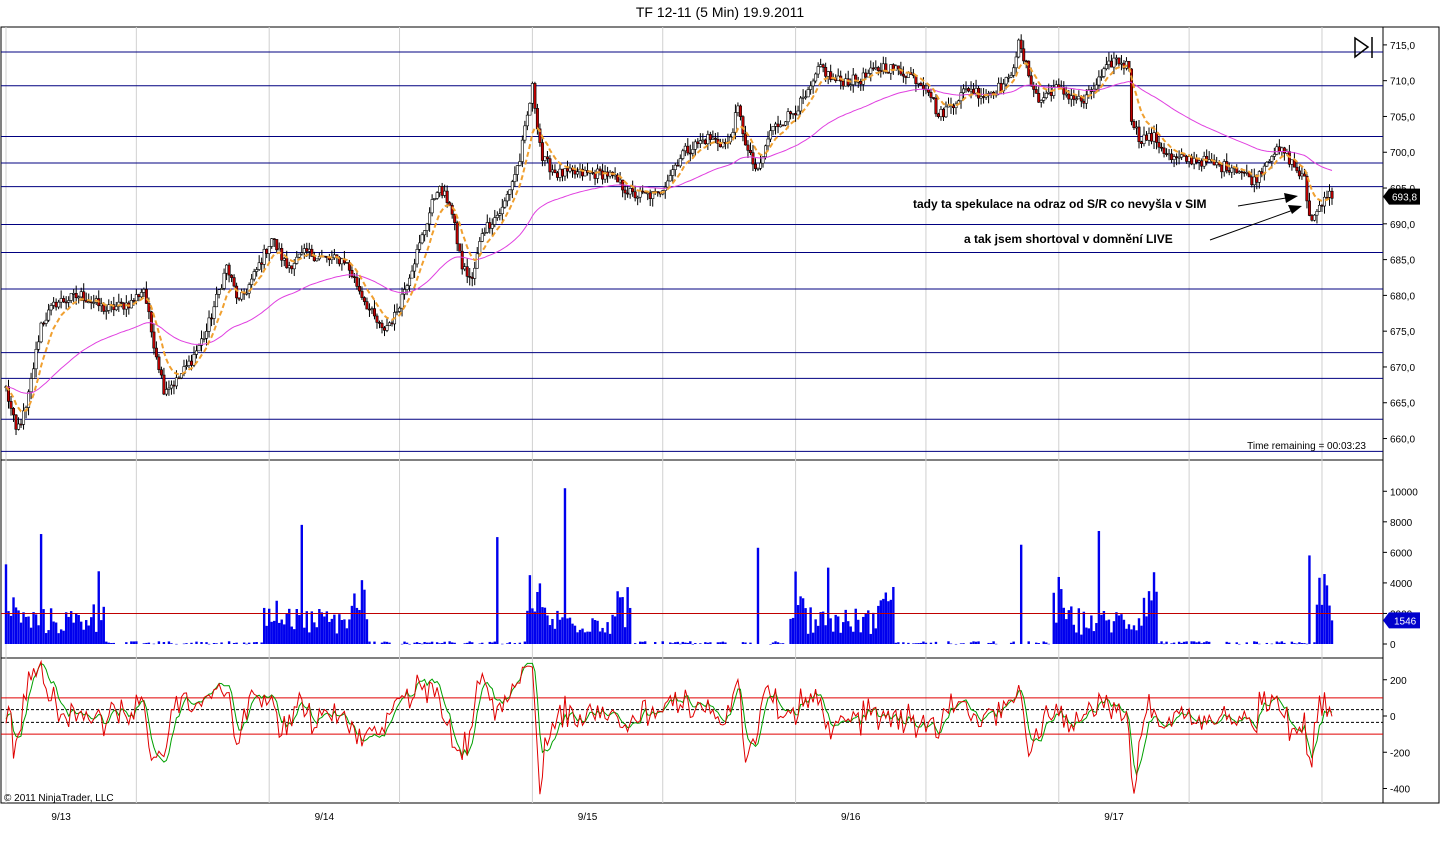 This screenshot has width=1440, height=850. I want to click on price-y-tick-label: 705,0, so click(1402, 117).